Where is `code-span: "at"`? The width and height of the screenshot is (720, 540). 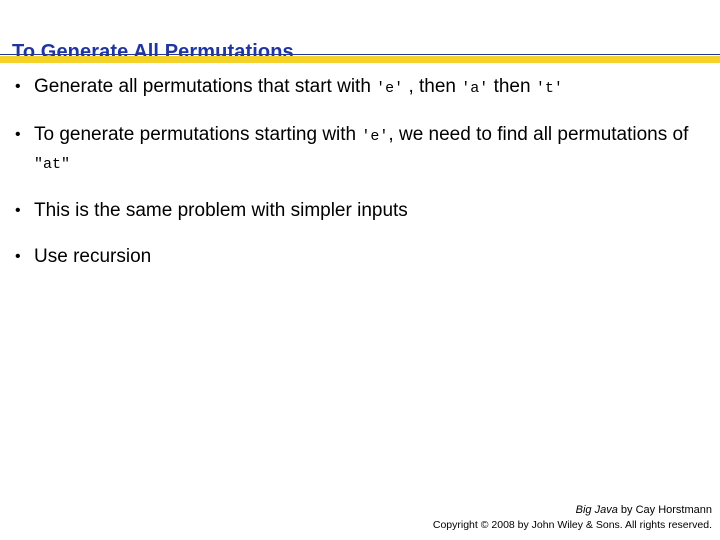 code-span: "at" is located at coordinates (52, 164).